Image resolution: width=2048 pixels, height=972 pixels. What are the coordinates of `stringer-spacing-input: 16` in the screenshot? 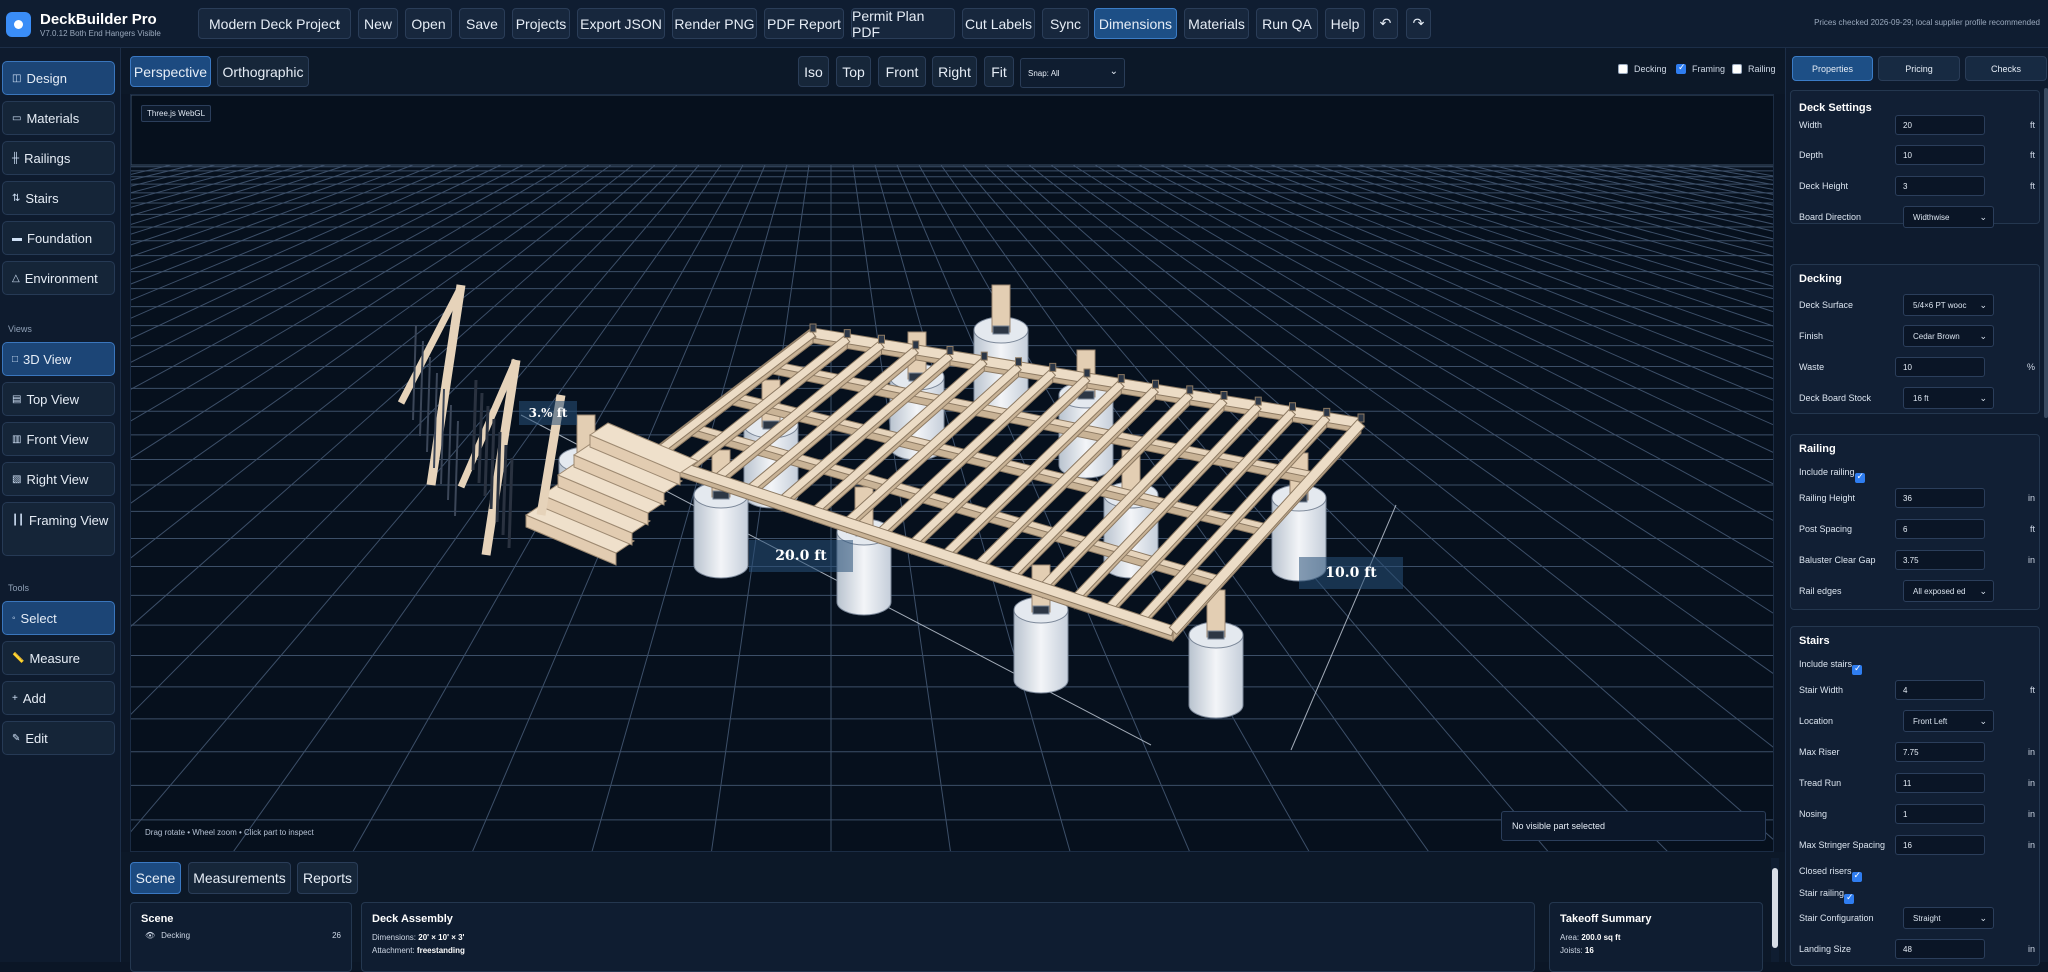 It's located at (1940, 845).